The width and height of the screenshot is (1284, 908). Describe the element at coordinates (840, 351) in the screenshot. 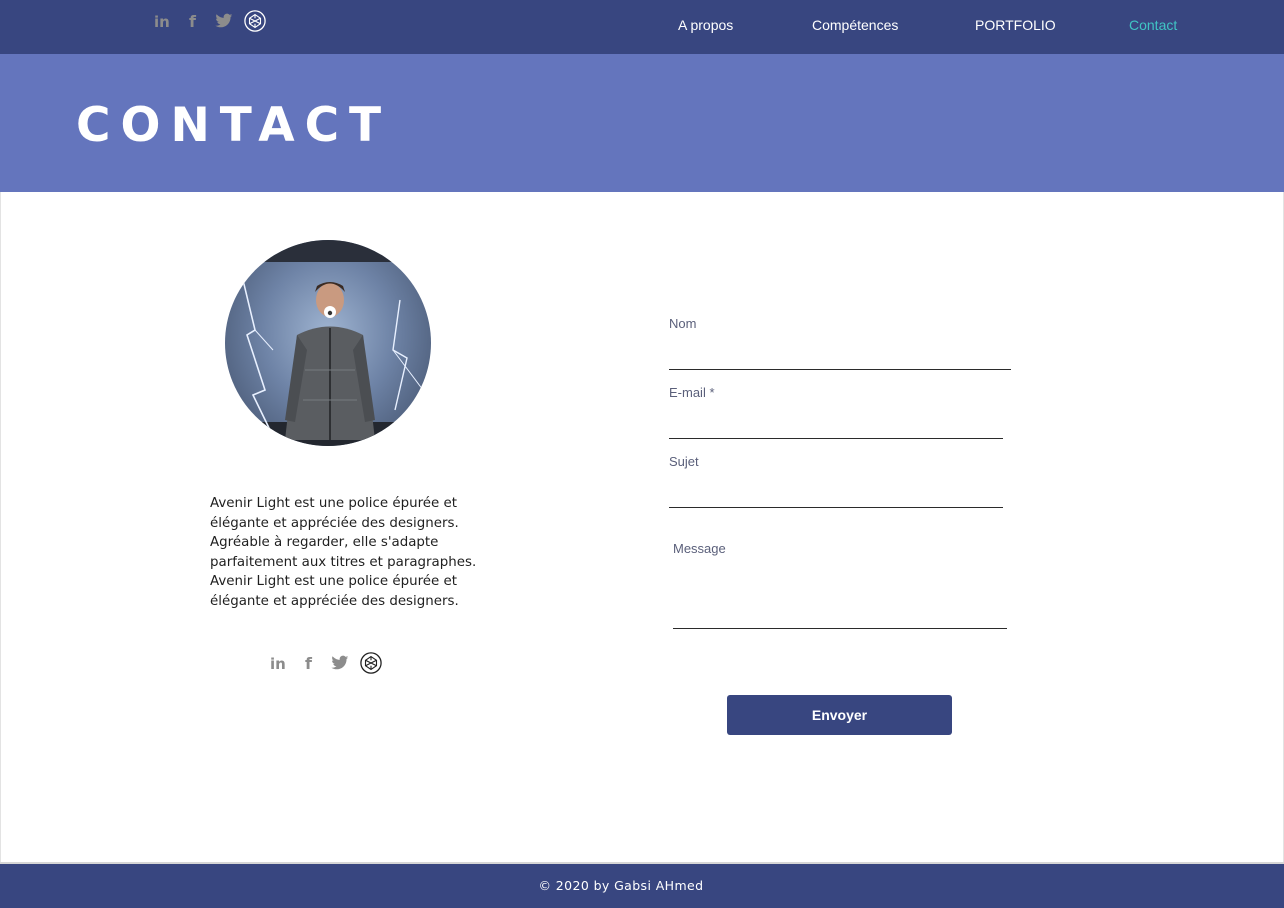

I see `name-input` at that location.